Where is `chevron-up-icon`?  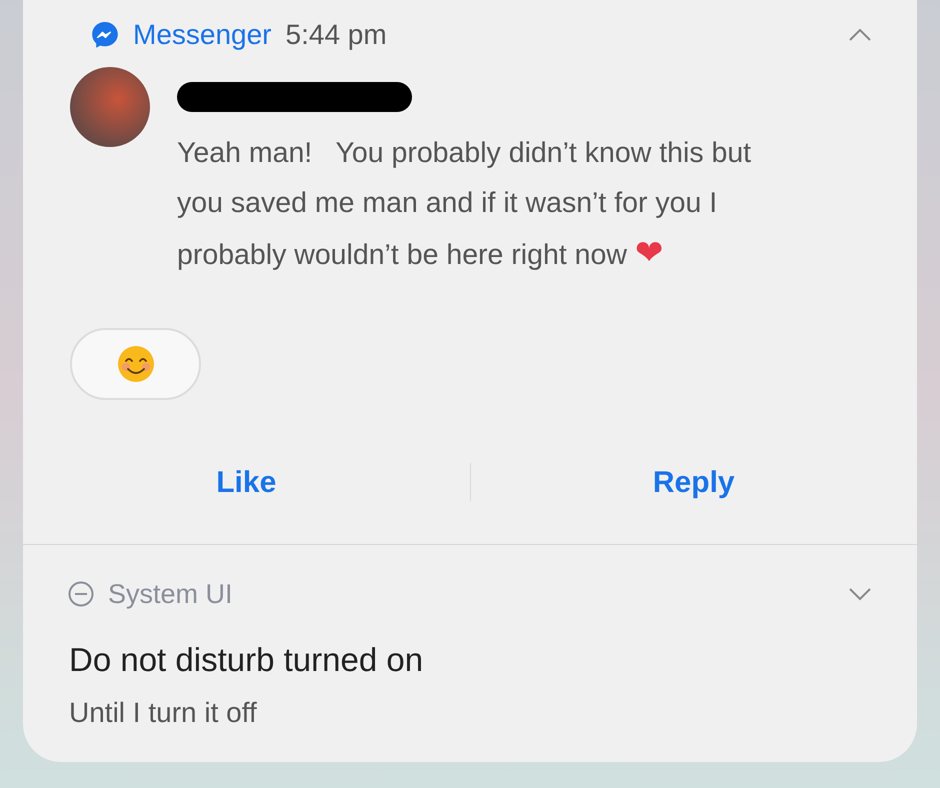
chevron-up-icon is located at coordinates (860, 35).